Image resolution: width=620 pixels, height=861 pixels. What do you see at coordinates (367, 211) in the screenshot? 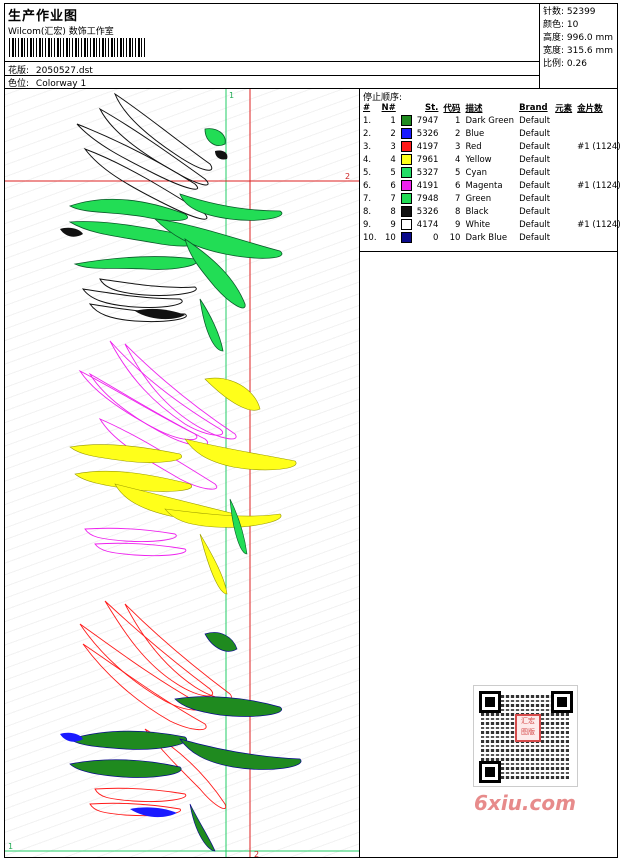
I see `row-index: 8.` at bounding box center [367, 211].